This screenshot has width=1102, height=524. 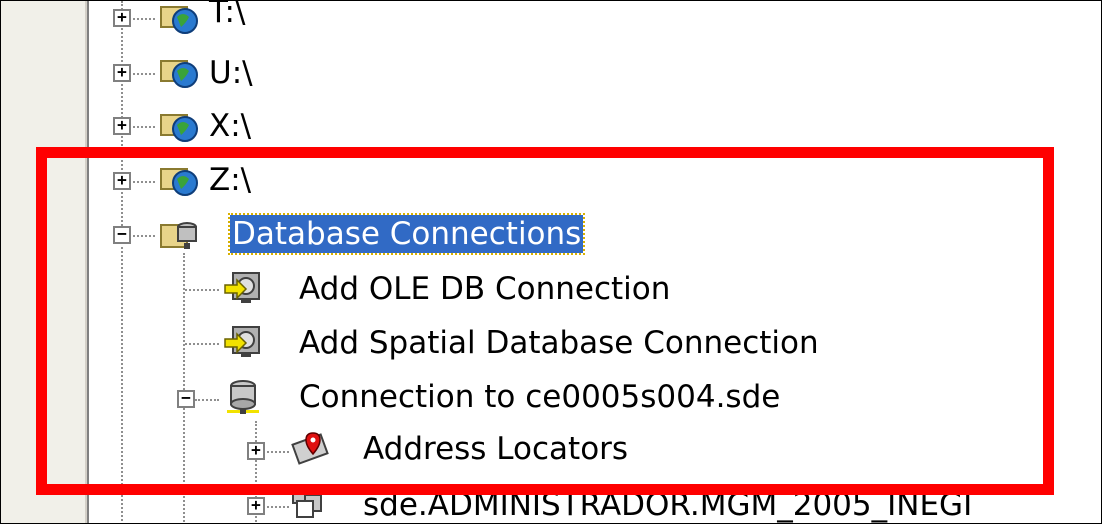 I want to click on tree-item-t-drive: T:\, so click(x=227, y=16).